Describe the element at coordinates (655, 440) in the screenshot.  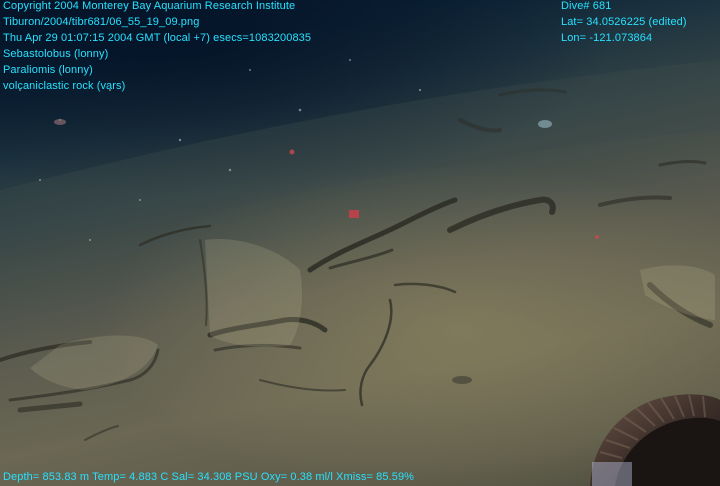
I see `sampling-hose-icon` at that location.